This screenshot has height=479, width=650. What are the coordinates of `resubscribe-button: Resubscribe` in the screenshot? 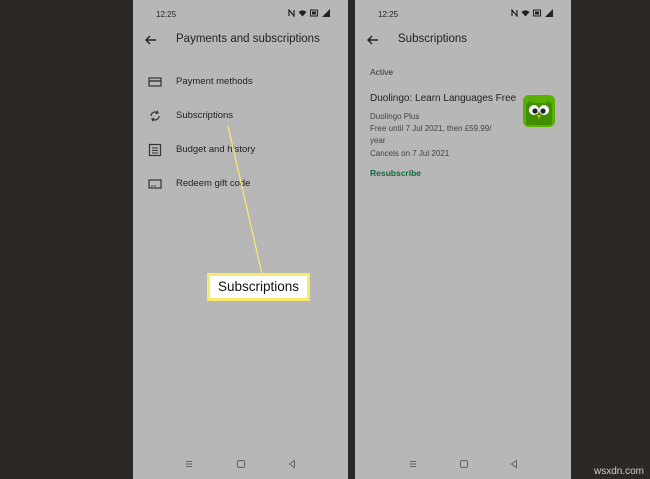 It's located at (395, 173).